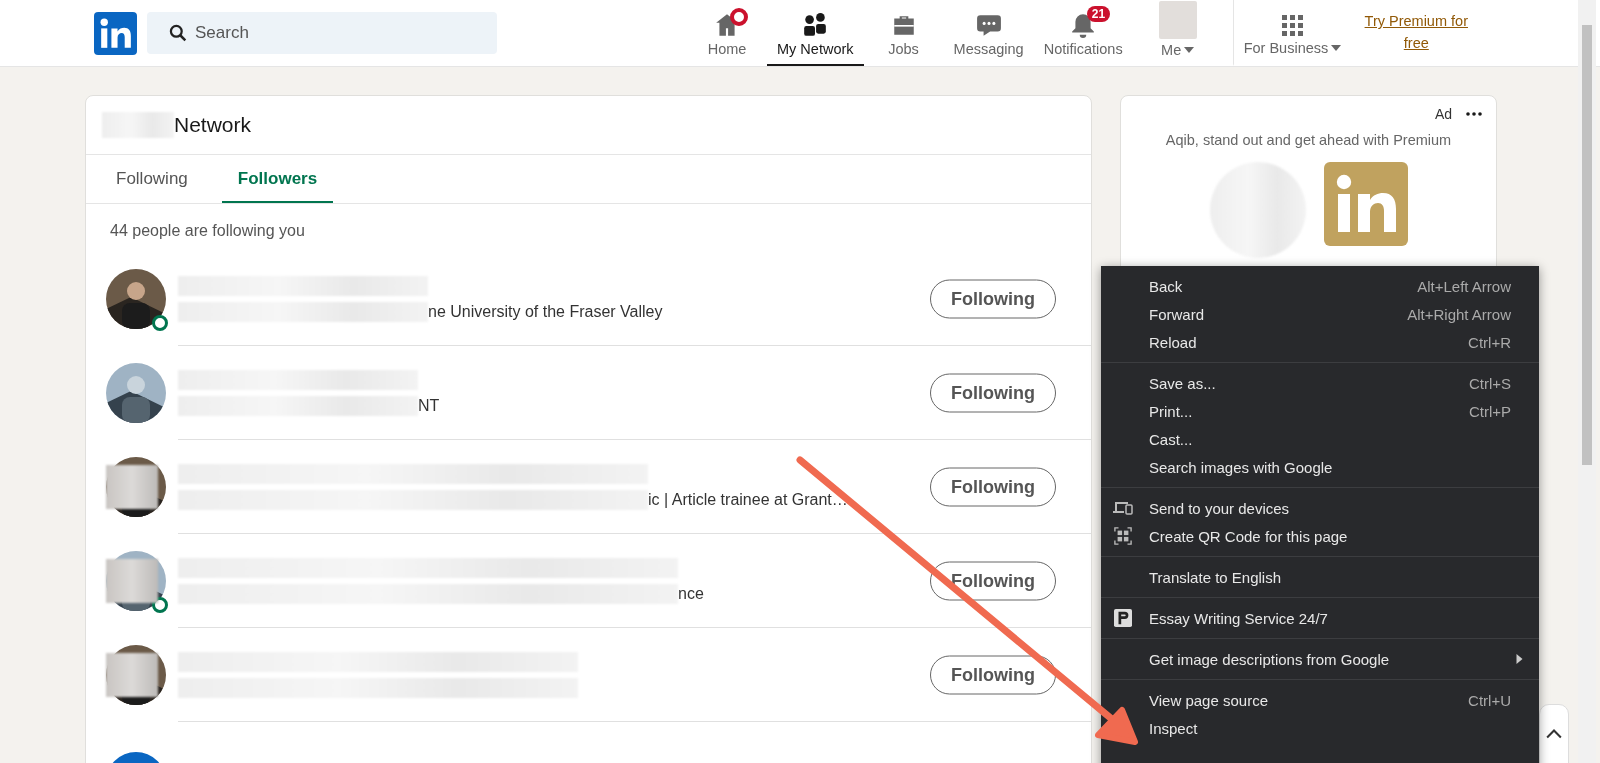 The width and height of the screenshot is (1600, 763). Describe the element at coordinates (1171, 49) in the screenshot. I see `me-label: Me` at that location.